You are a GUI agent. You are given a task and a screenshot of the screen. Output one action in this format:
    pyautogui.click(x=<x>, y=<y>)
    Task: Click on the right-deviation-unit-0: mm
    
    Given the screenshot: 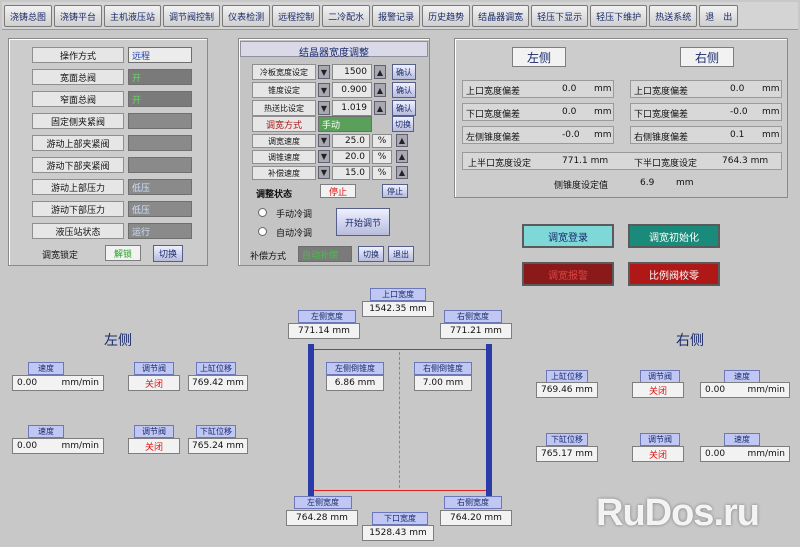 What is the action you would take?
    pyautogui.click(x=771, y=89)
    